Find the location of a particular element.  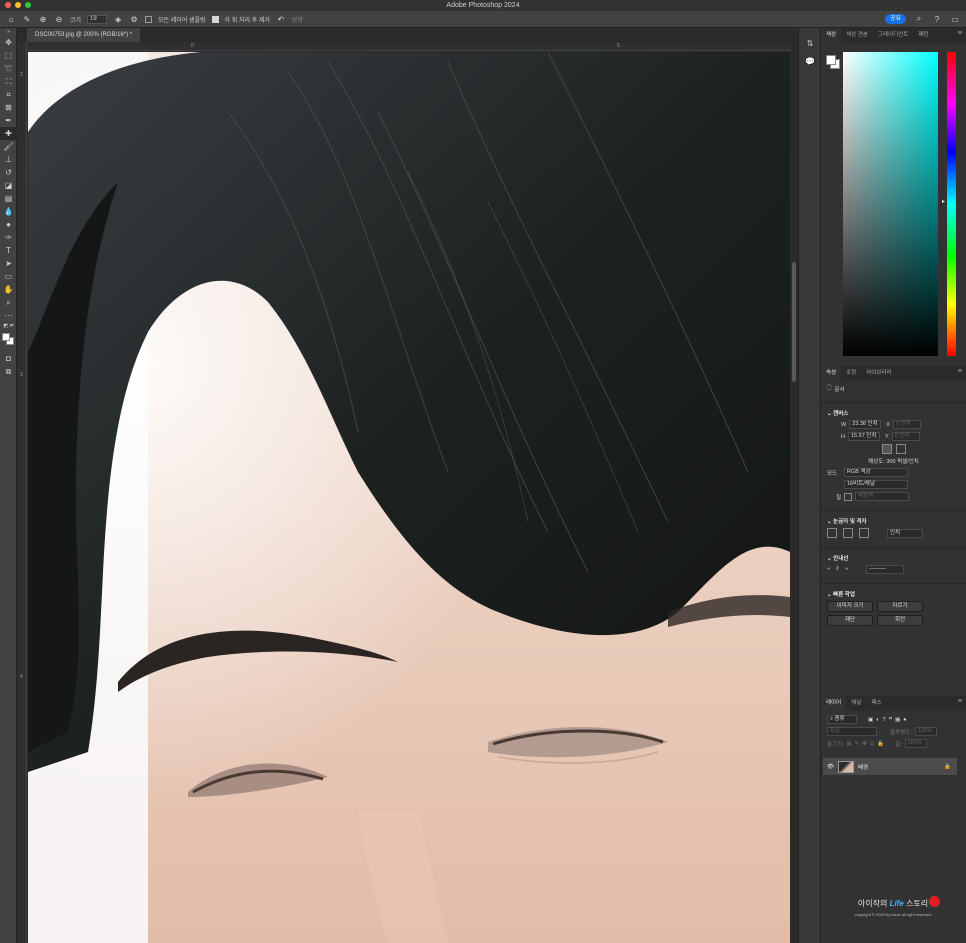

tab-properties: 속성 is located at coordinates (831, 373).